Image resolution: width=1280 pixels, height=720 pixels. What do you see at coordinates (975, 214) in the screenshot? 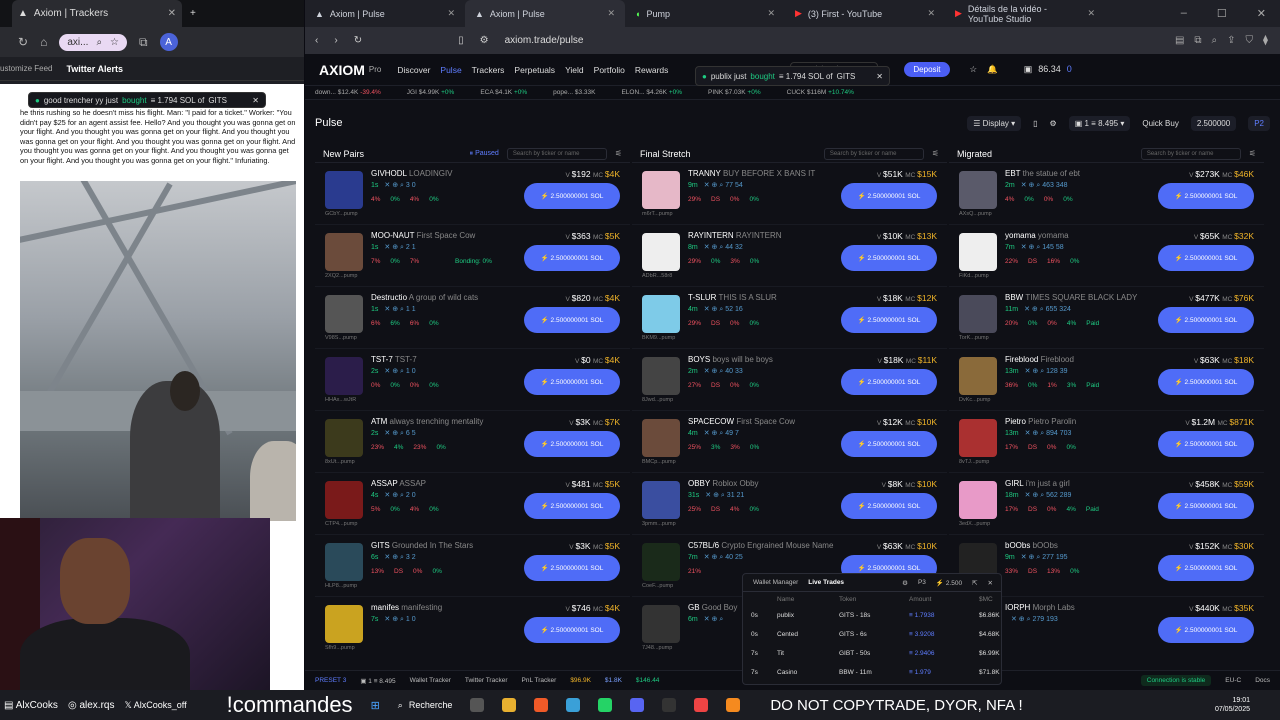
I see `contract-address: AXsQ...pump` at bounding box center [975, 214].